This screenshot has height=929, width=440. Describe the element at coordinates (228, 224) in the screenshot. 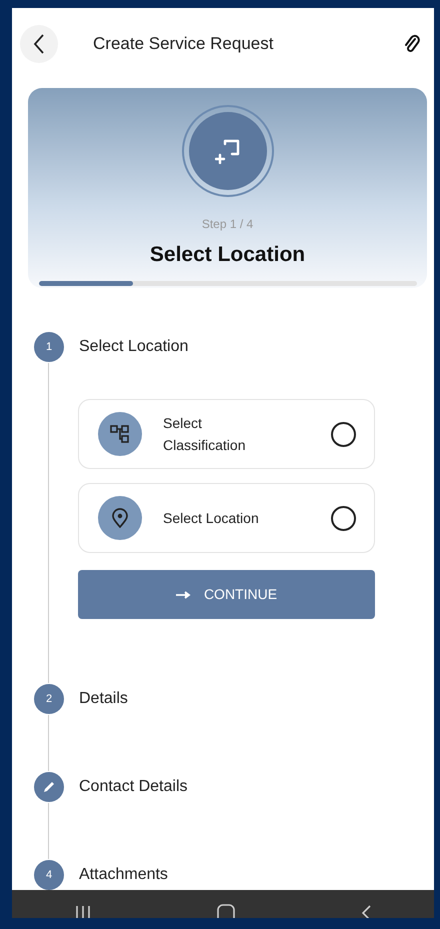

I see `step-counter: Step 1 / 4` at that location.